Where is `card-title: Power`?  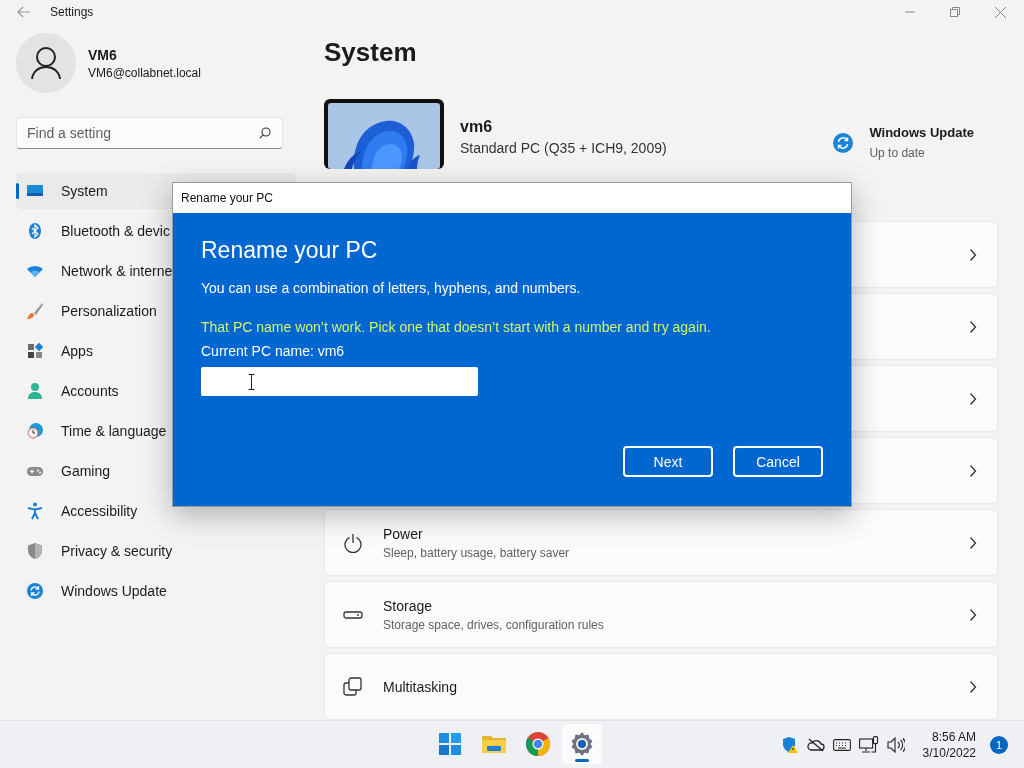 card-title: Power is located at coordinates (403, 533).